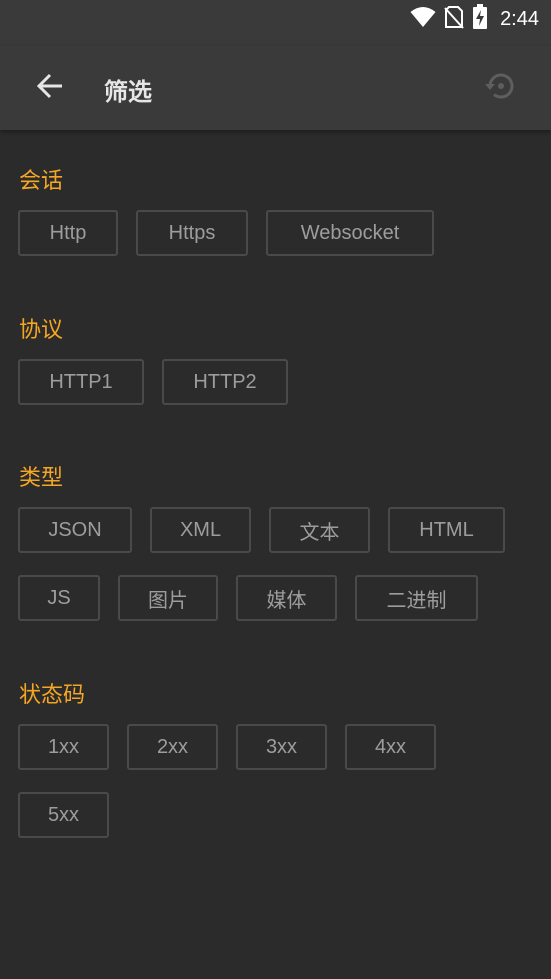  What do you see at coordinates (480, 19) in the screenshot?
I see `battery-charging-icon` at bounding box center [480, 19].